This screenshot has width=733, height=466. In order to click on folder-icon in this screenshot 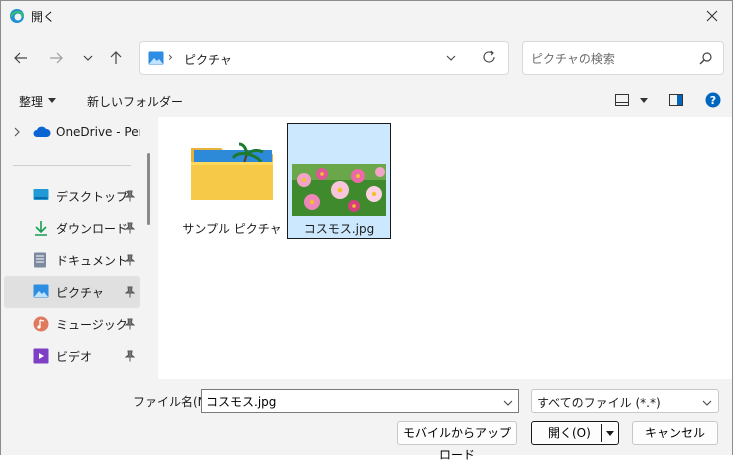, I will do `click(232, 169)`.